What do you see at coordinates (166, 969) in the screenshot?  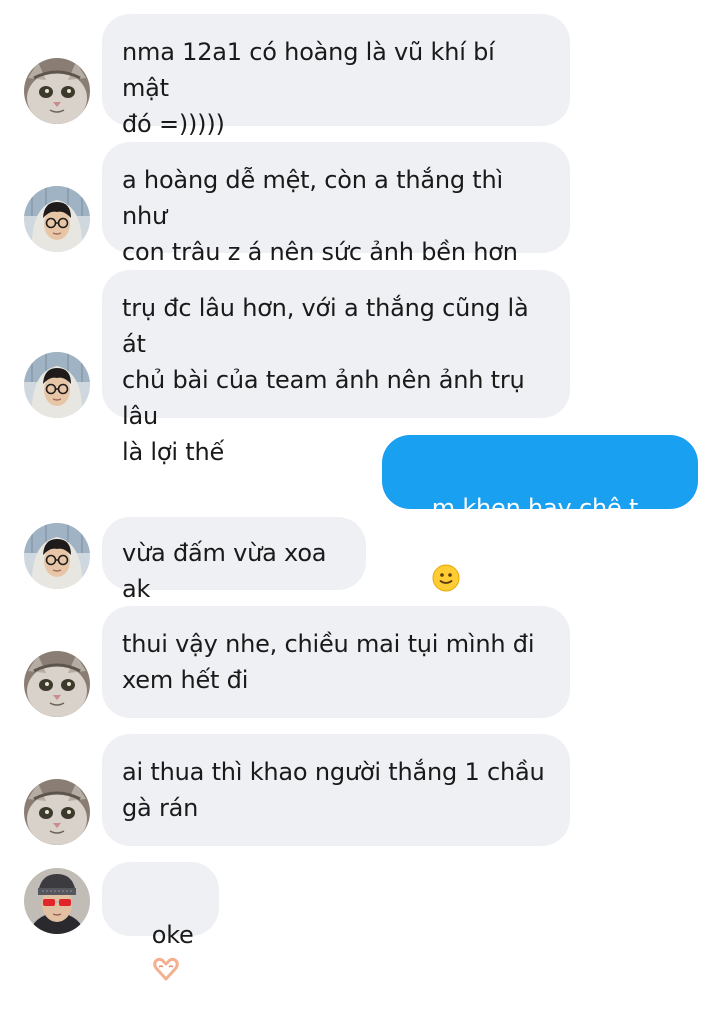 I see `heart-hands-emoji` at bounding box center [166, 969].